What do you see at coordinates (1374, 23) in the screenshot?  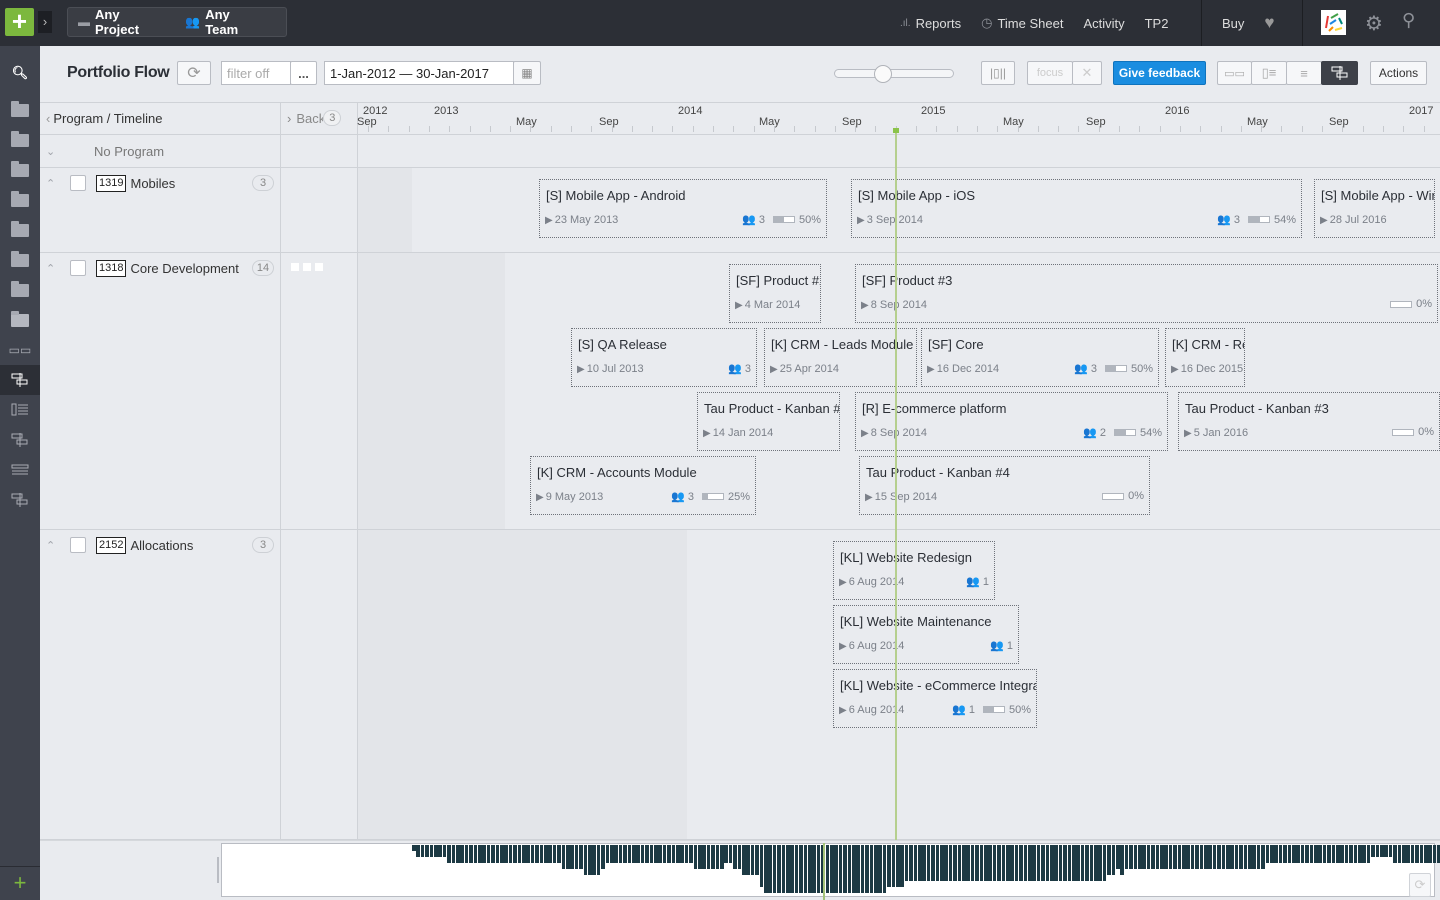 I see `gear-icon: ⚙` at bounding box center [1374, 23].